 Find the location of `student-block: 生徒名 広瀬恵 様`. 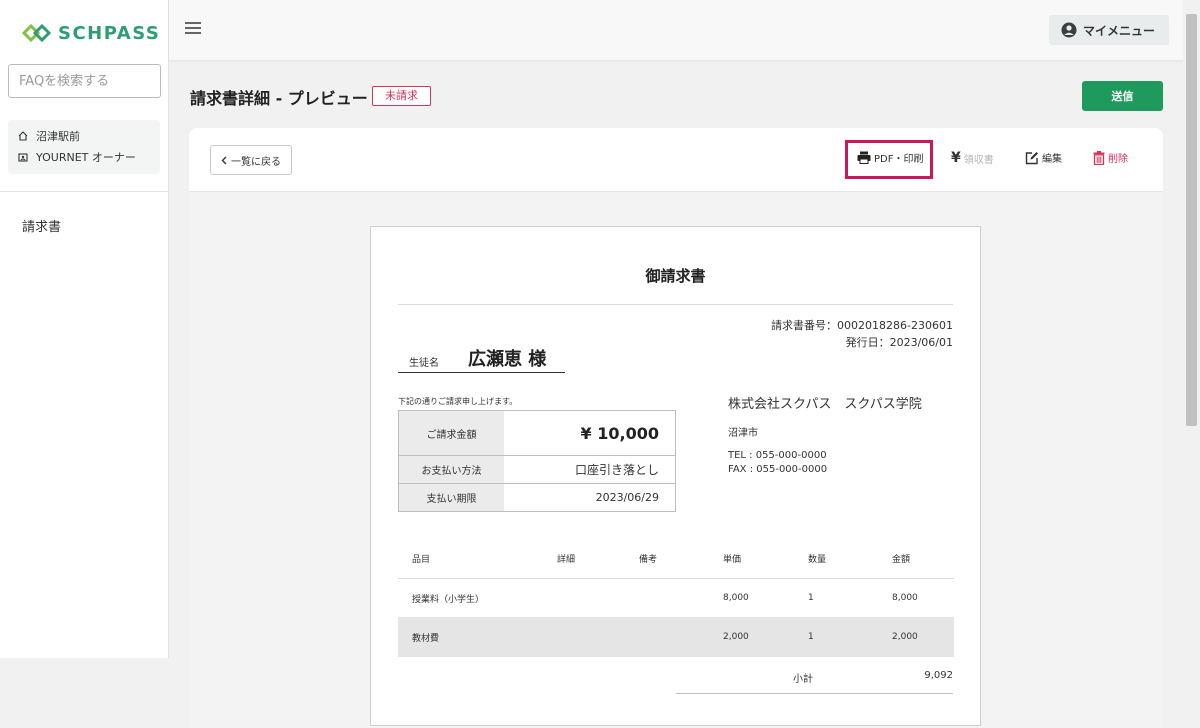

student-block: 生徒名 広瀬恵 様 is located at coordinates (481, 358).